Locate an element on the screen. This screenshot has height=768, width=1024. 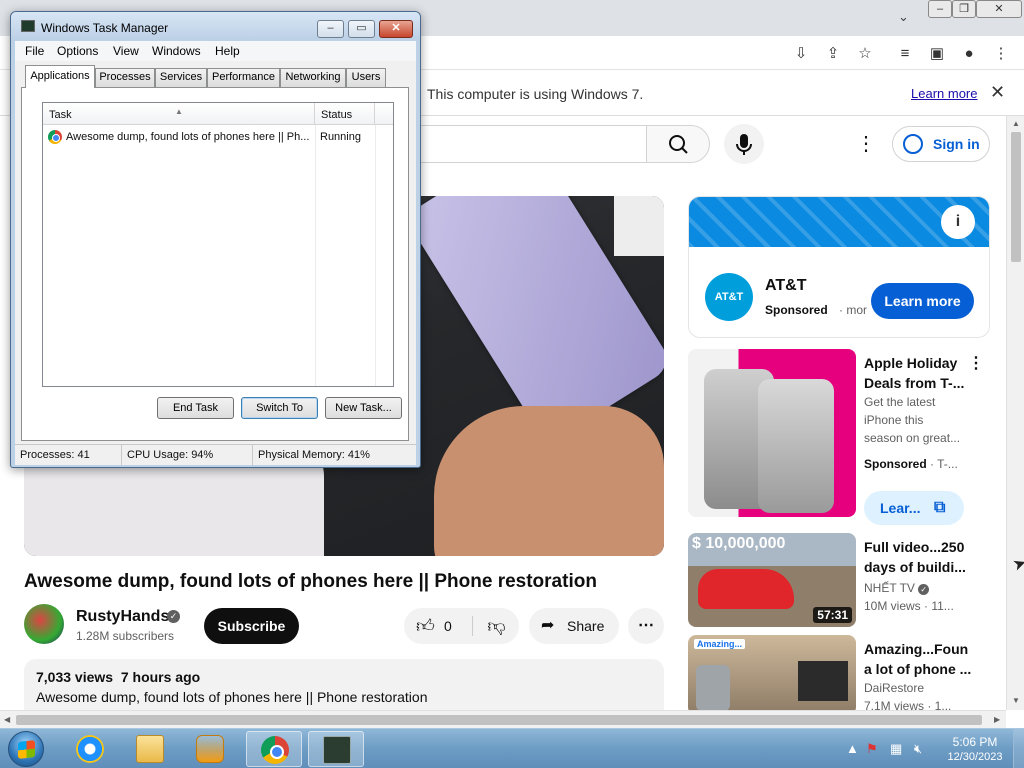
menu-view: View is located at coordinates (126, 51).